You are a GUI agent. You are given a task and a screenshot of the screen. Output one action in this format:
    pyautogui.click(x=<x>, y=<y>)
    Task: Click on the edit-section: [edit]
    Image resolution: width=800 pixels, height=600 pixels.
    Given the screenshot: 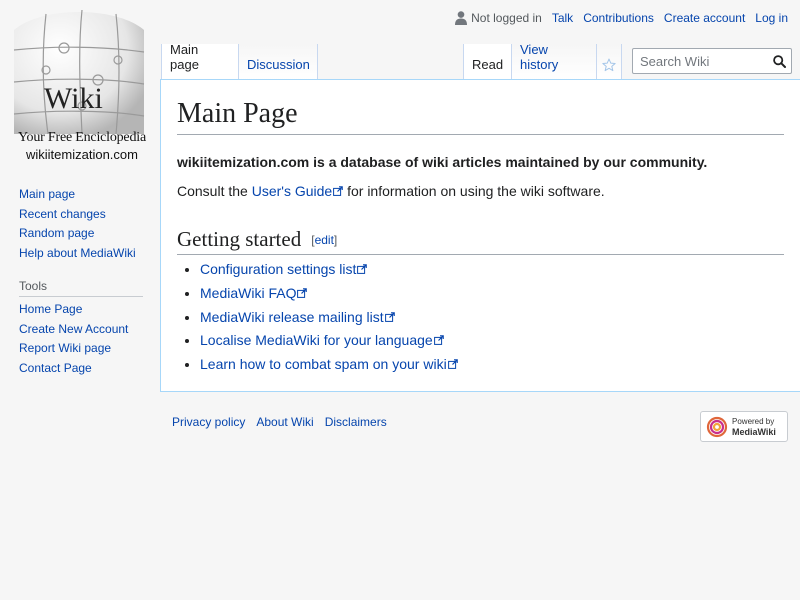 What is the action you would take?
    pyautogui.click(x=324, y=240)
    